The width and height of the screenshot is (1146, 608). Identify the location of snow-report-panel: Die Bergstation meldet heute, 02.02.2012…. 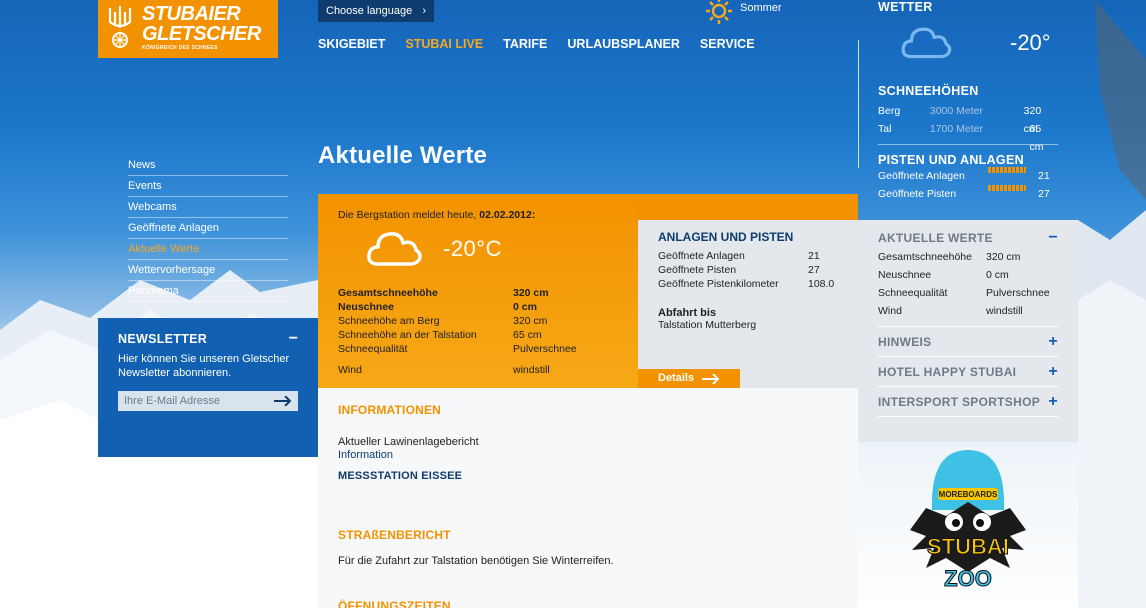
(478, 291).